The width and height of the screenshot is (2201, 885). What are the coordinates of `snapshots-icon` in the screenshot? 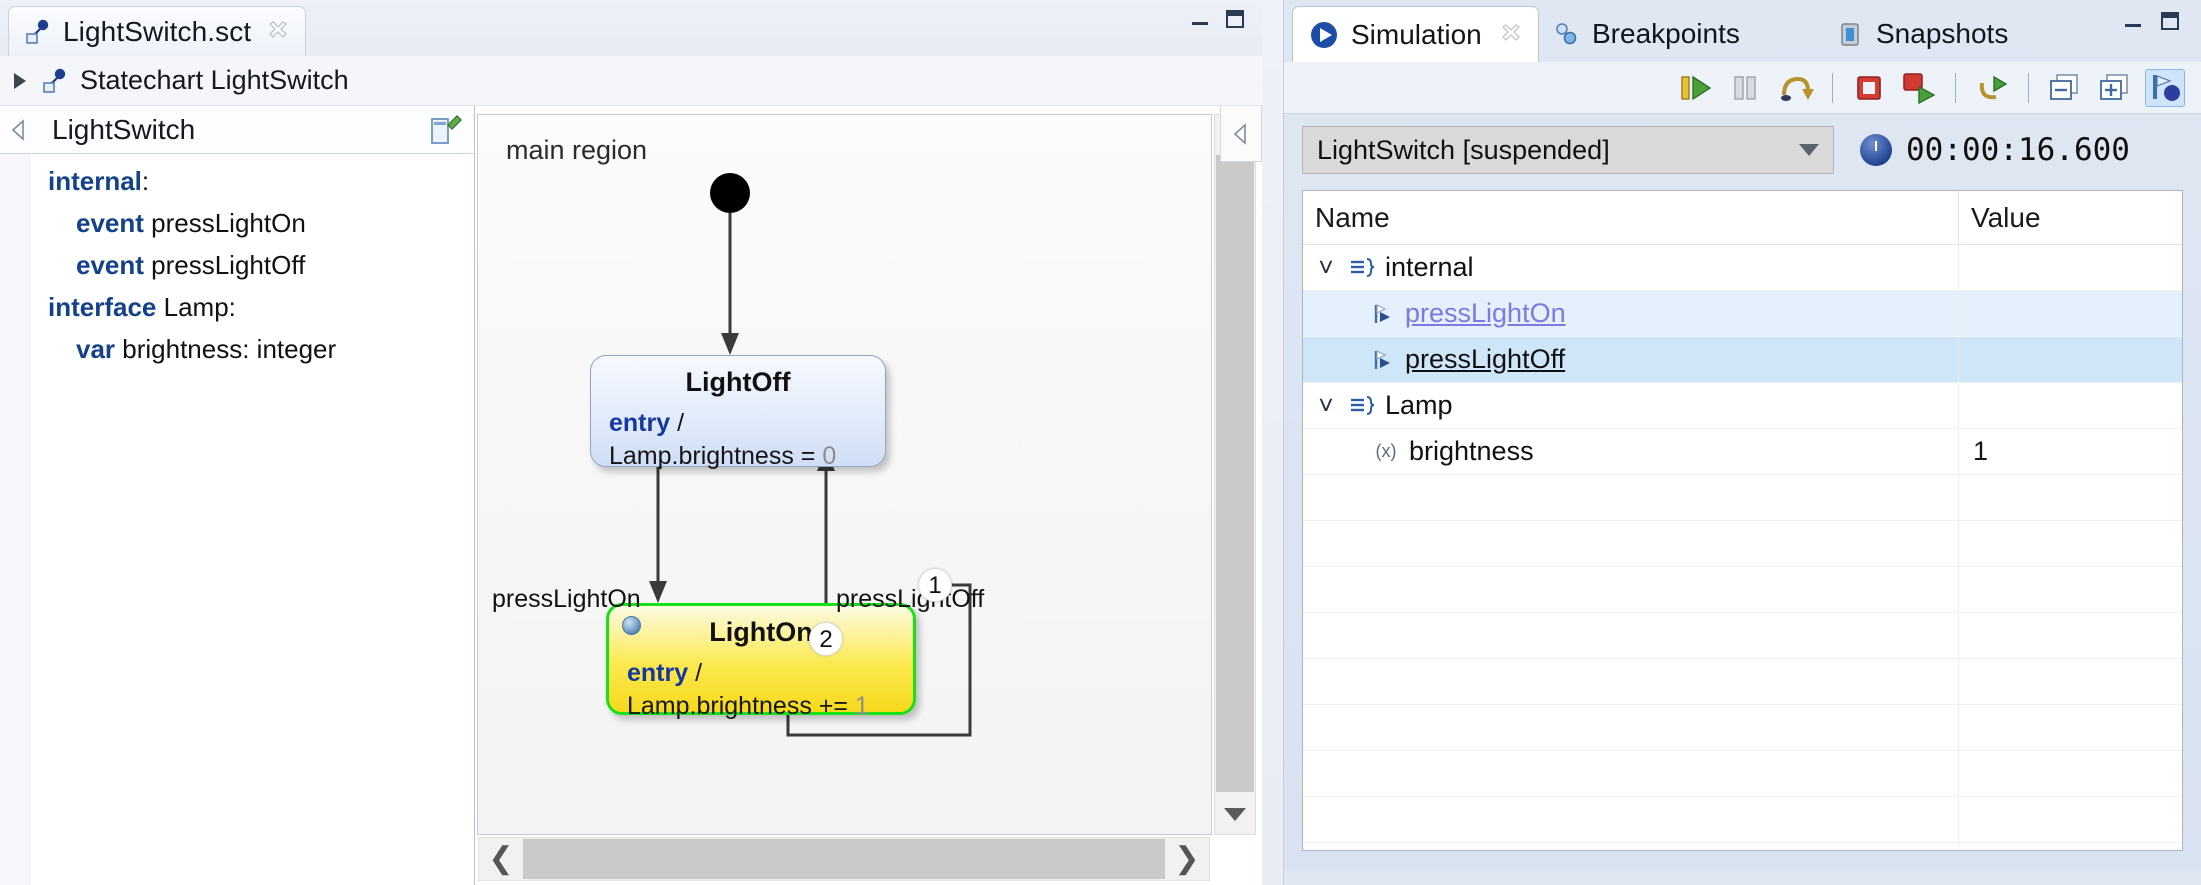 It's located at (1850, 34).